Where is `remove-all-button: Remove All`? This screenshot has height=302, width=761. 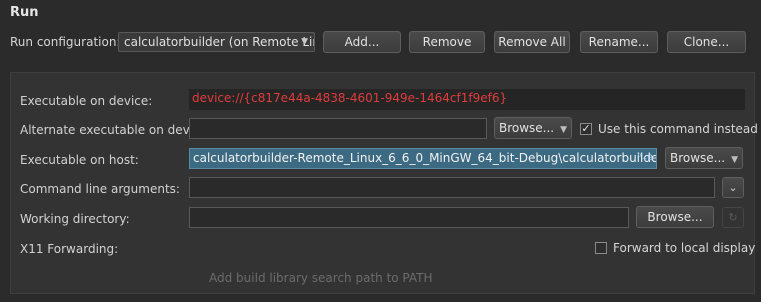 remove-all-button: Remove All is located at coordinates (532, 42).